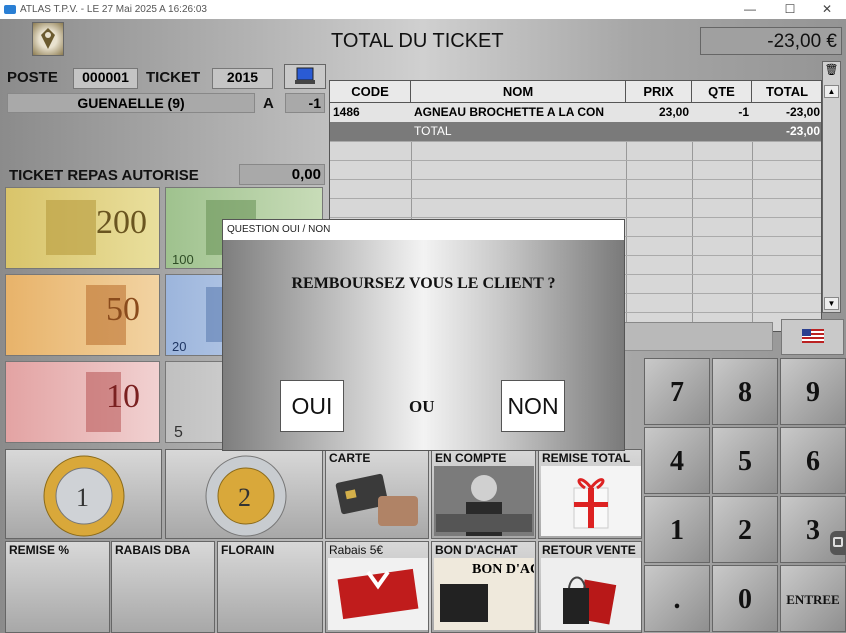 This screenshot has width=846, height=633. Describe the element at coordinates (802, 131) in the screenshot. I see `total-row-value: -23,00` at that location.